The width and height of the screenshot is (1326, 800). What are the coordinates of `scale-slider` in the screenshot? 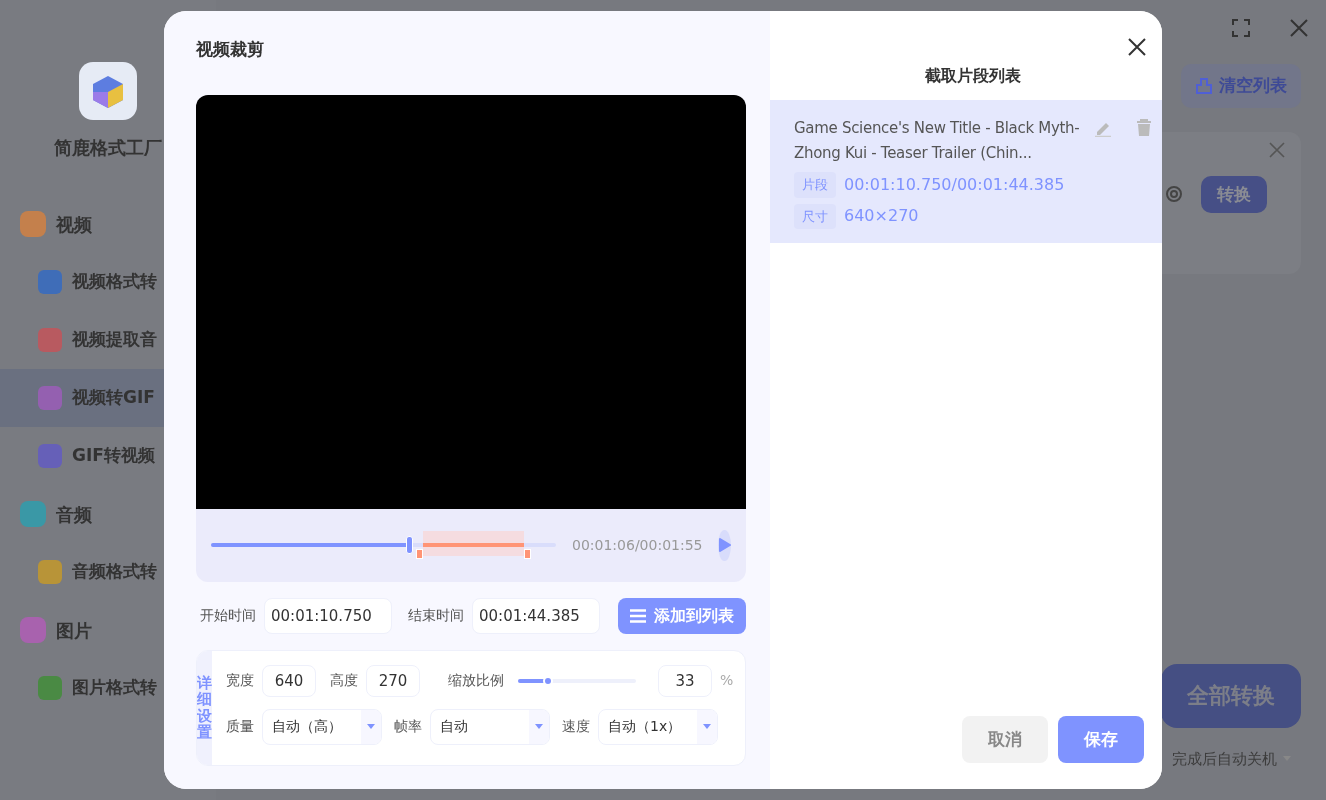 It's located at (577, 680).